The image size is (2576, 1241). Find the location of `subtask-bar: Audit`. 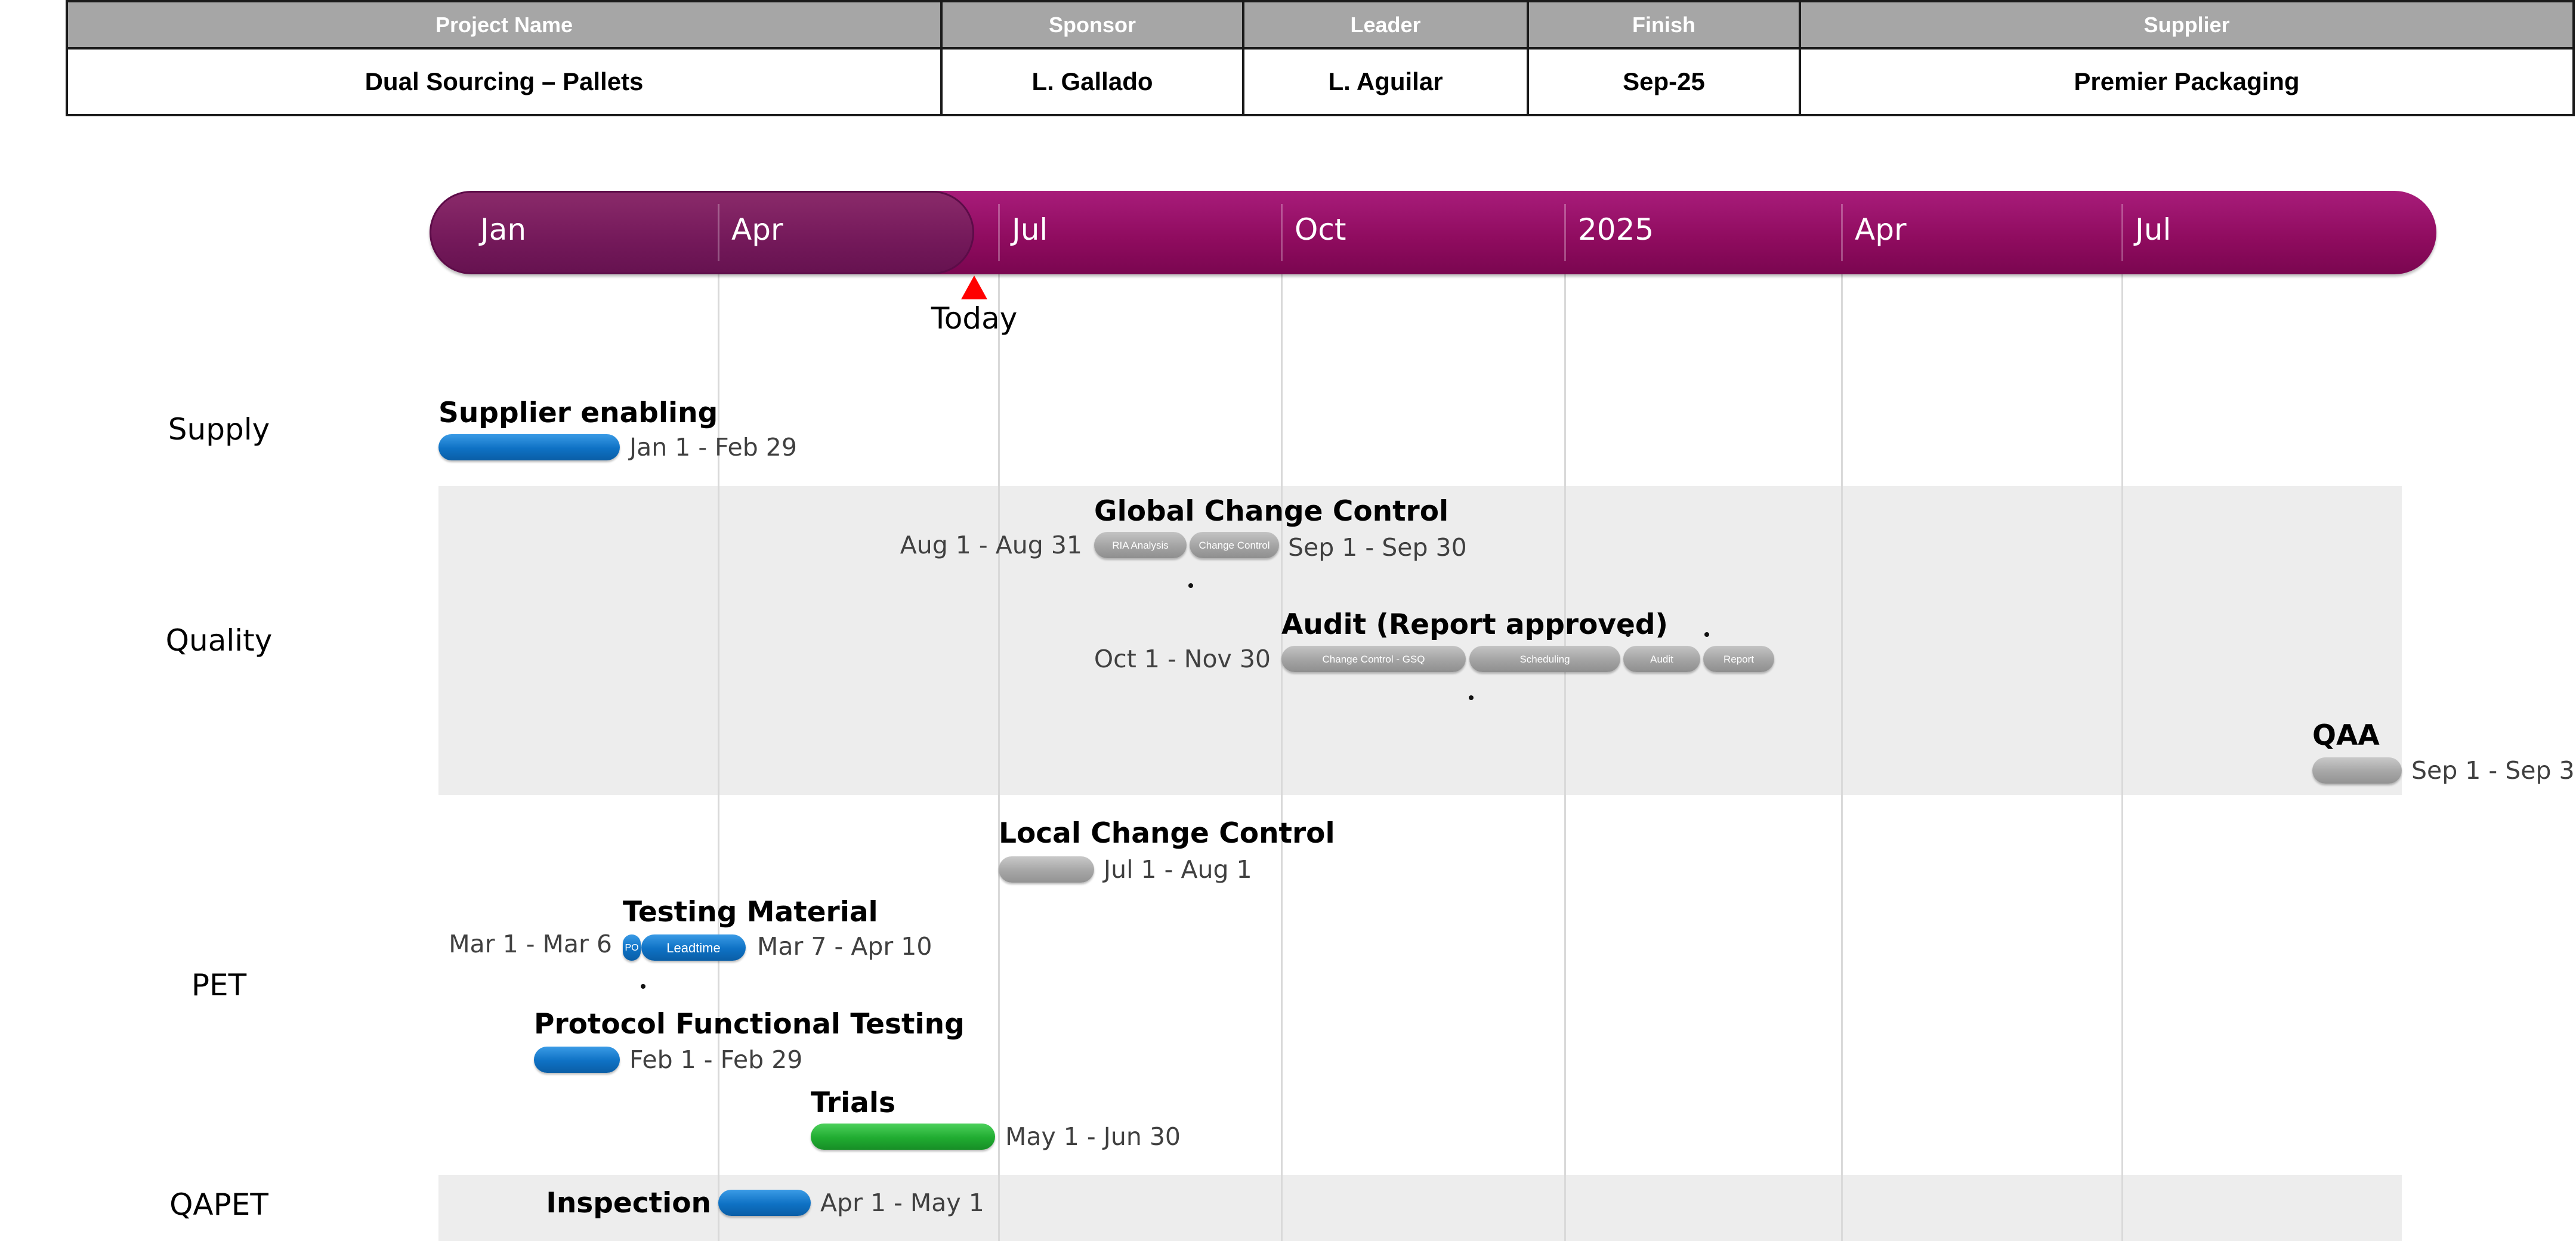

subtask-bar: Audit is located at coordinates (1661, 659).